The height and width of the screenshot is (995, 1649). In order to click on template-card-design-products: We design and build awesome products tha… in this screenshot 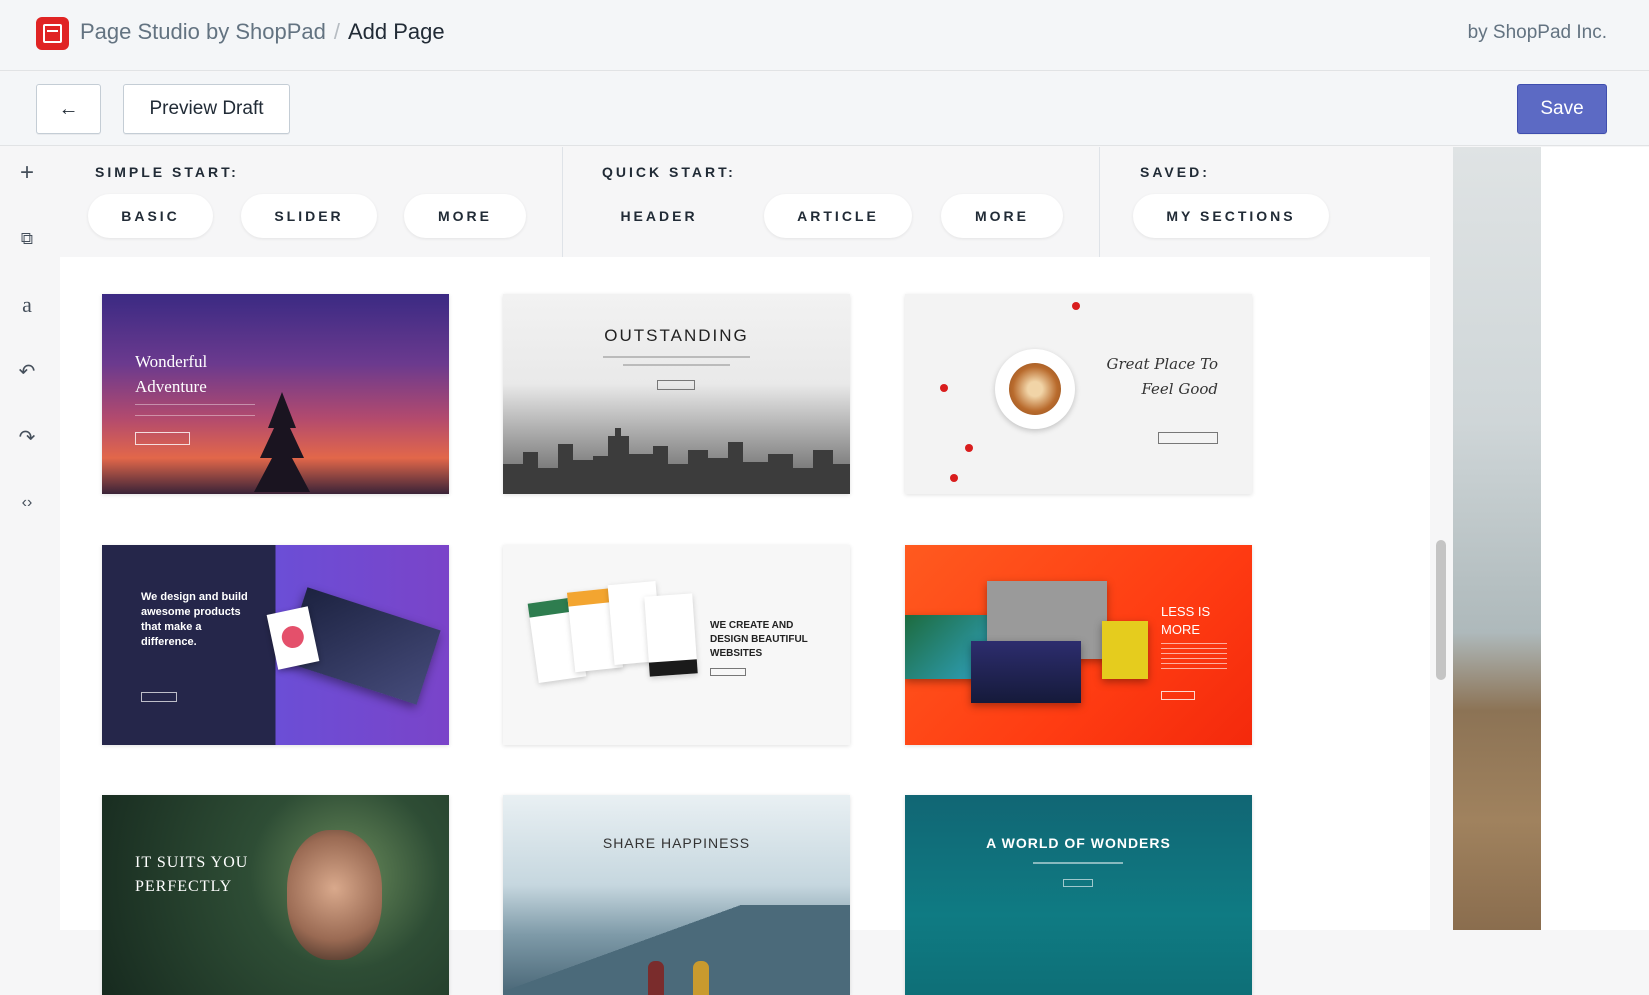, I will do `click(275, 645)`.